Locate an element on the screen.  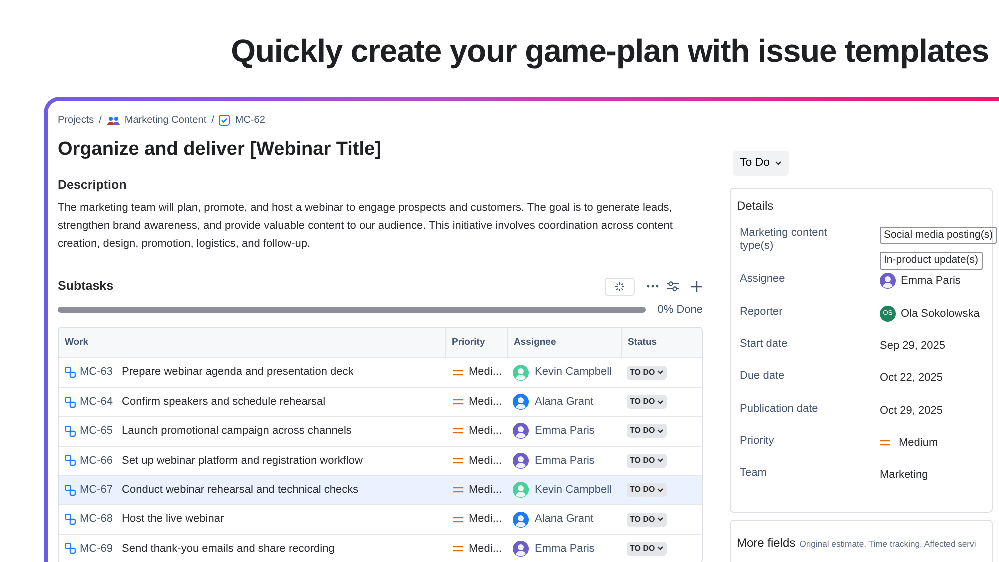
breadcrumb-link: Marketing Content is located at coordinates (165, 120).